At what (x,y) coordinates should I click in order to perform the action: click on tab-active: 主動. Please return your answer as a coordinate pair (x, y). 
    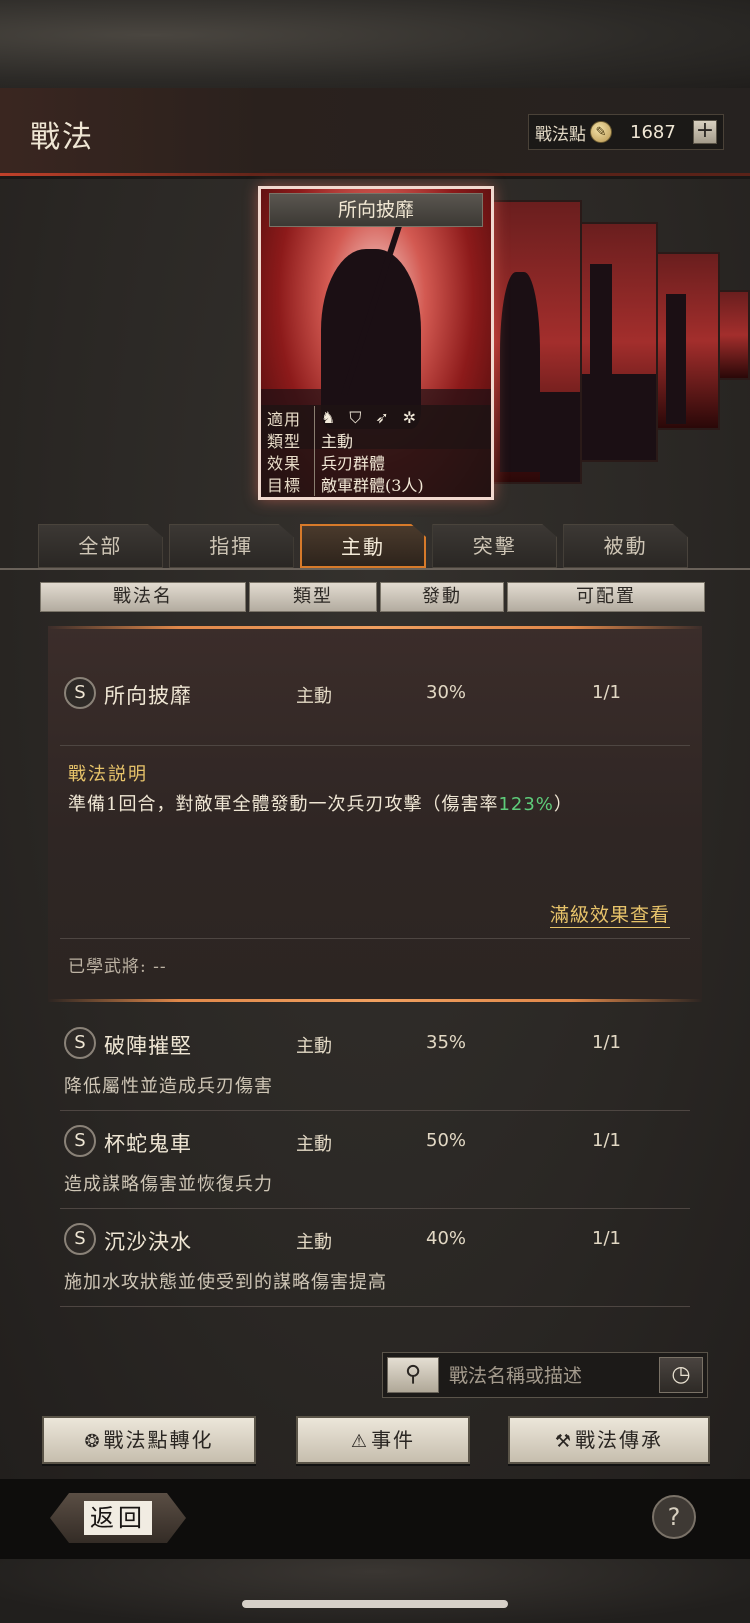
    Looking at the image, I should click on (363, 546).